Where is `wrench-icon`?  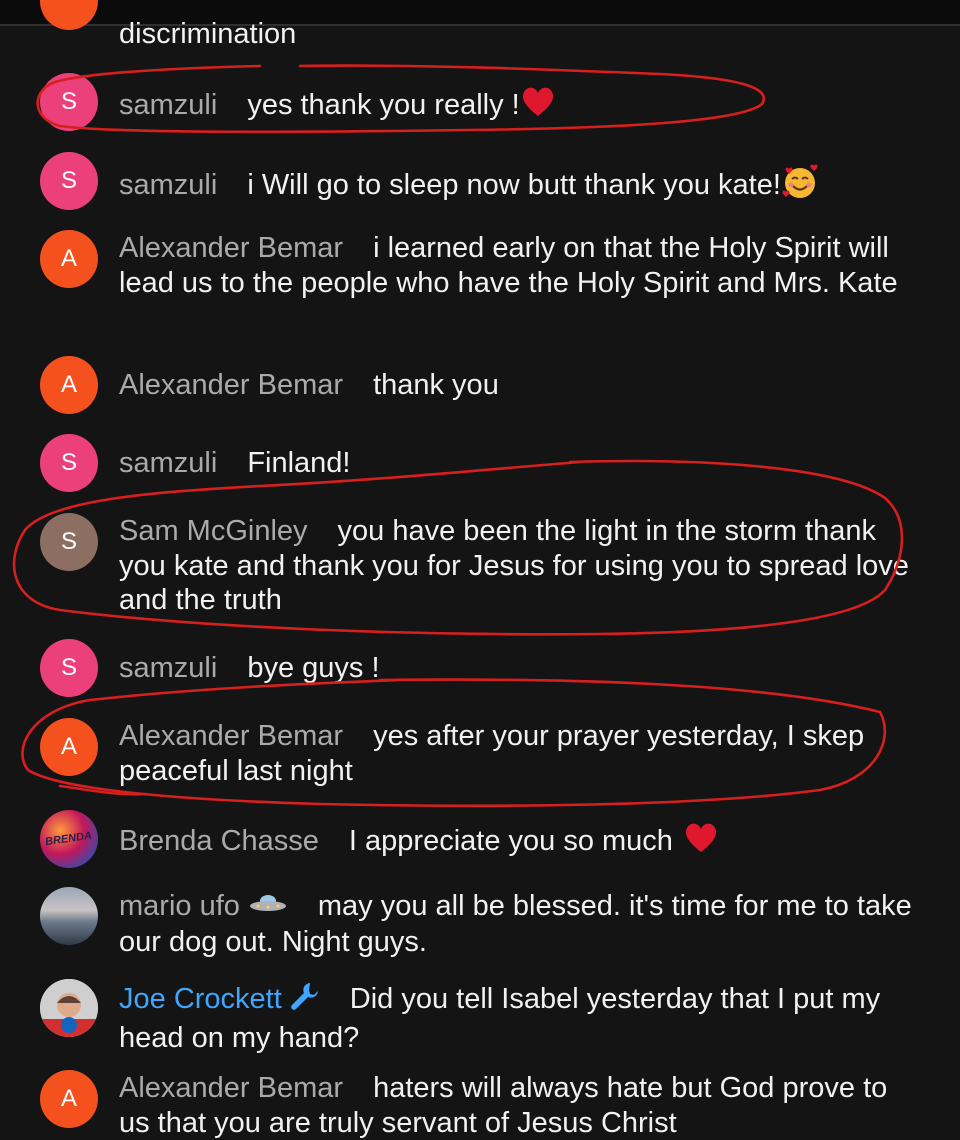
wrench-icon is located at coordinates (304, 1000).